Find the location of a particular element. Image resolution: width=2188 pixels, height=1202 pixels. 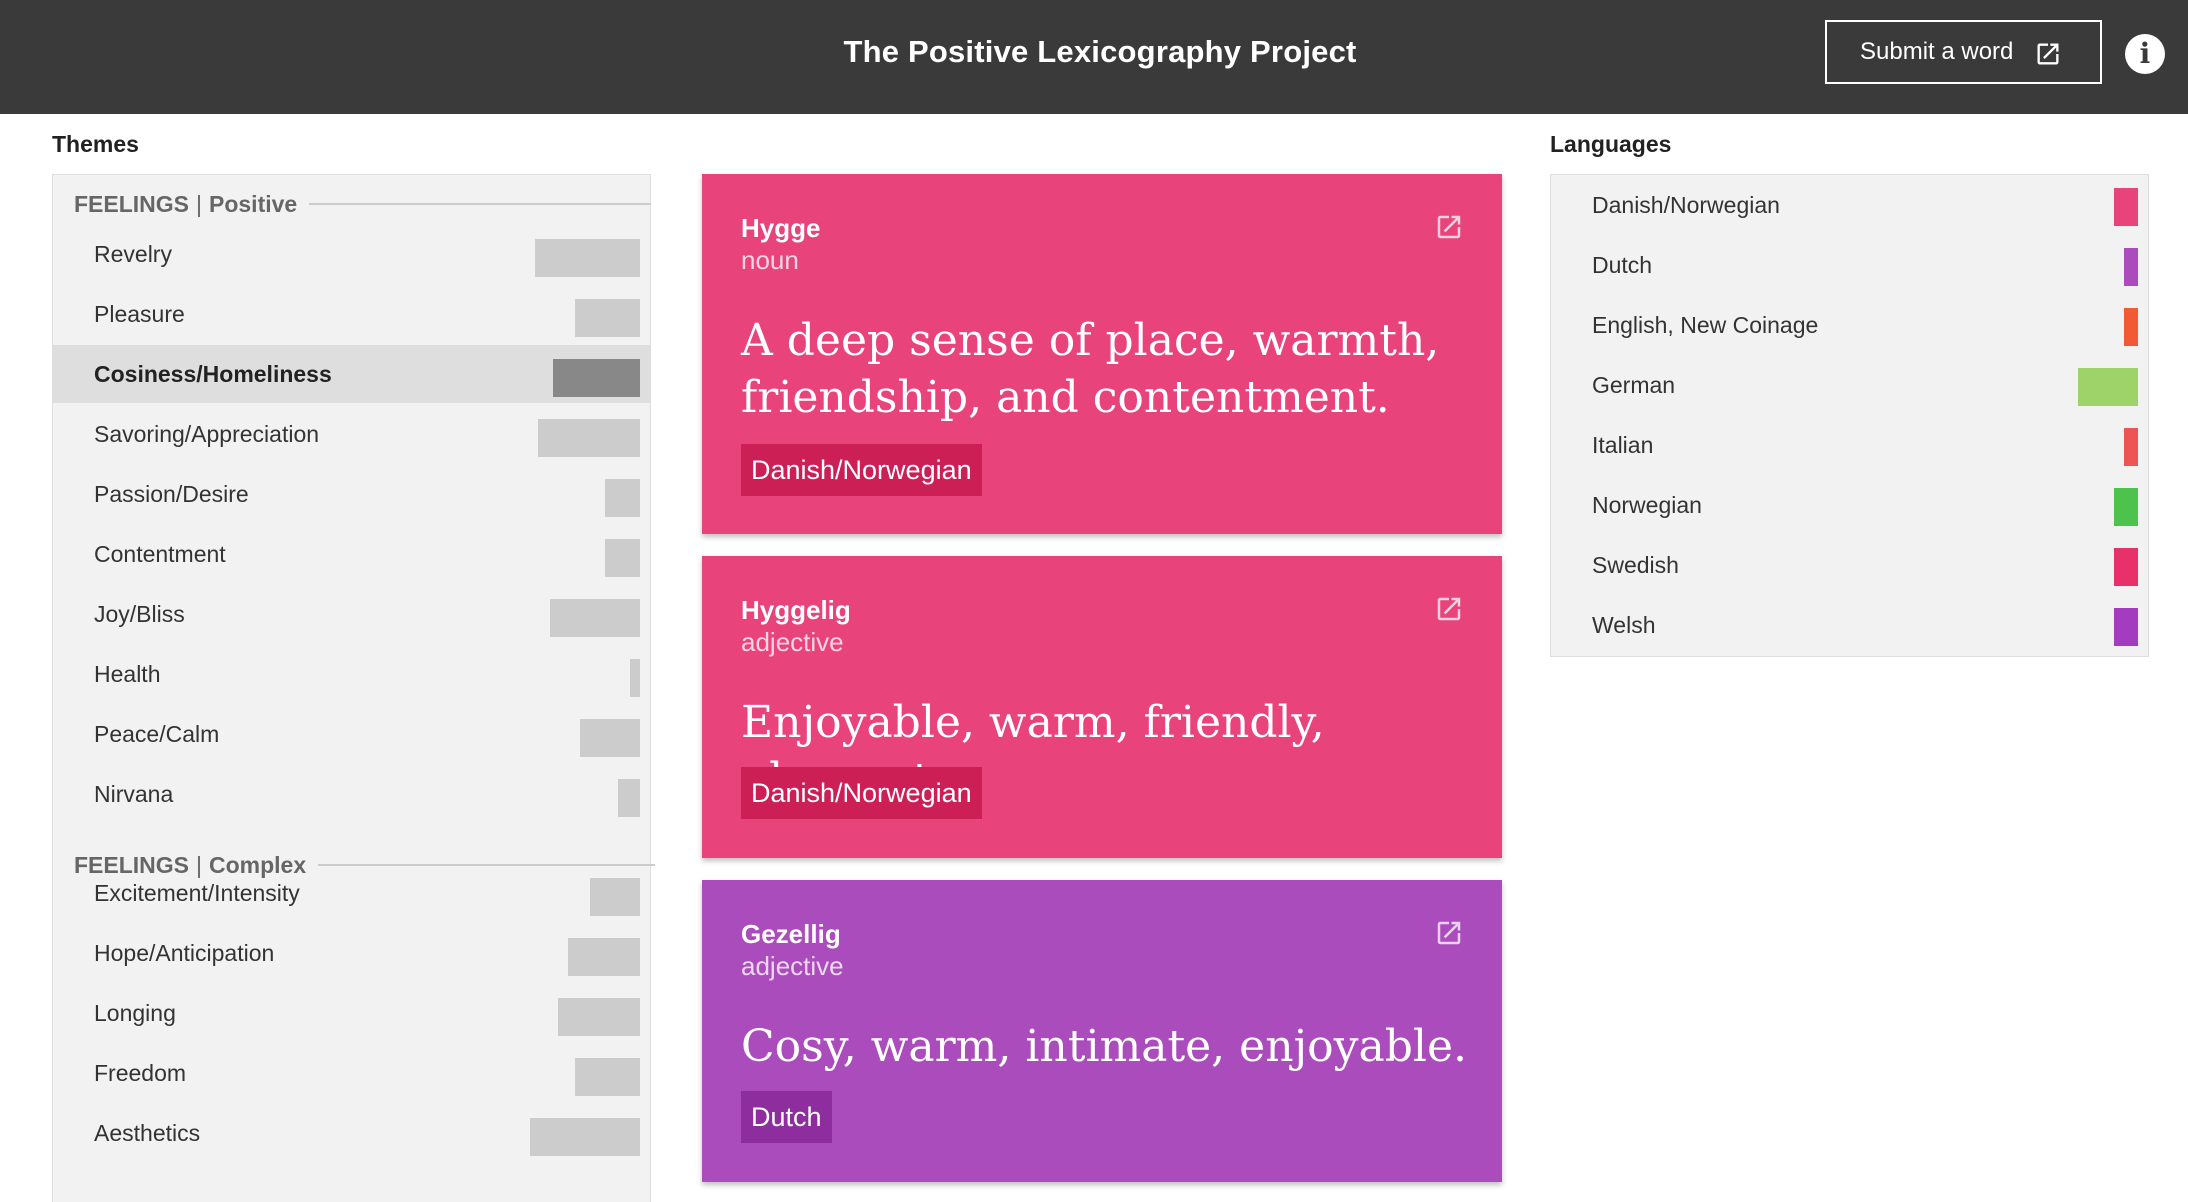

theme-item-label: Nirvana is located at coordinates (134, 794).